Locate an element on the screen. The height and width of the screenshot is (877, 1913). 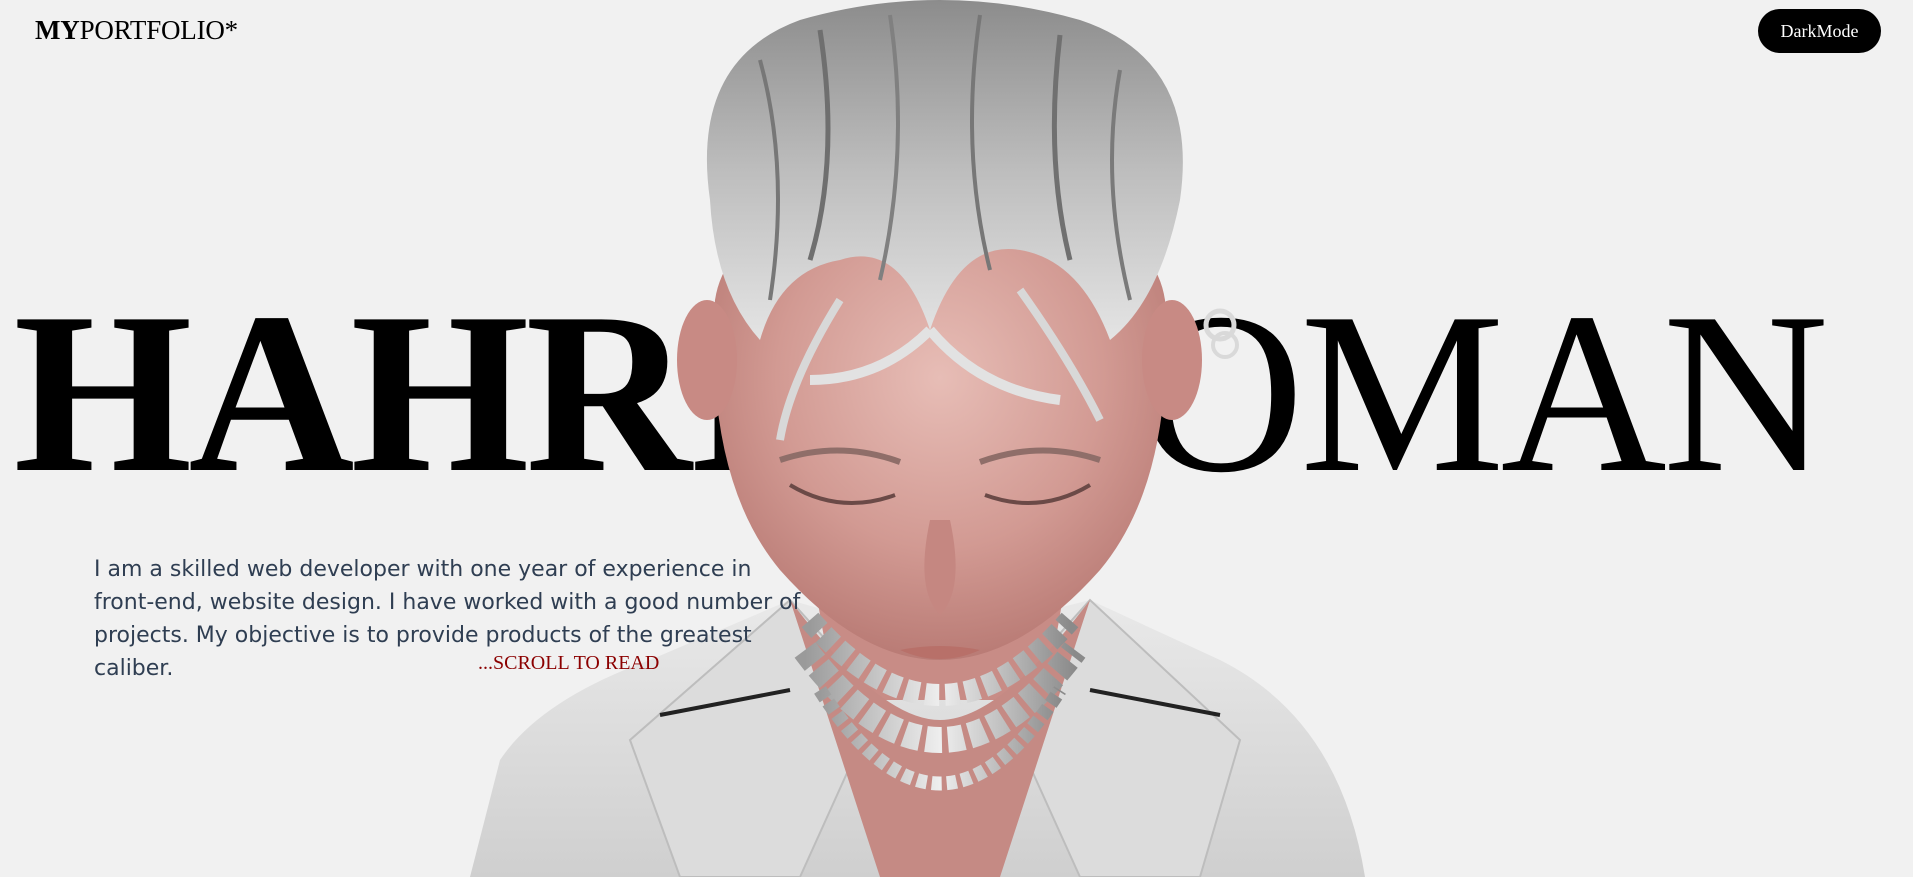
logo-bold-part: MY is located at coordinates (57, 30).